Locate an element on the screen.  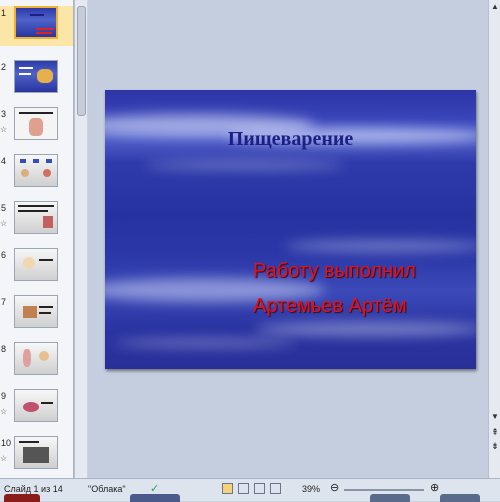
thumbnail-number: 3 is located at coordinates (4, 114).